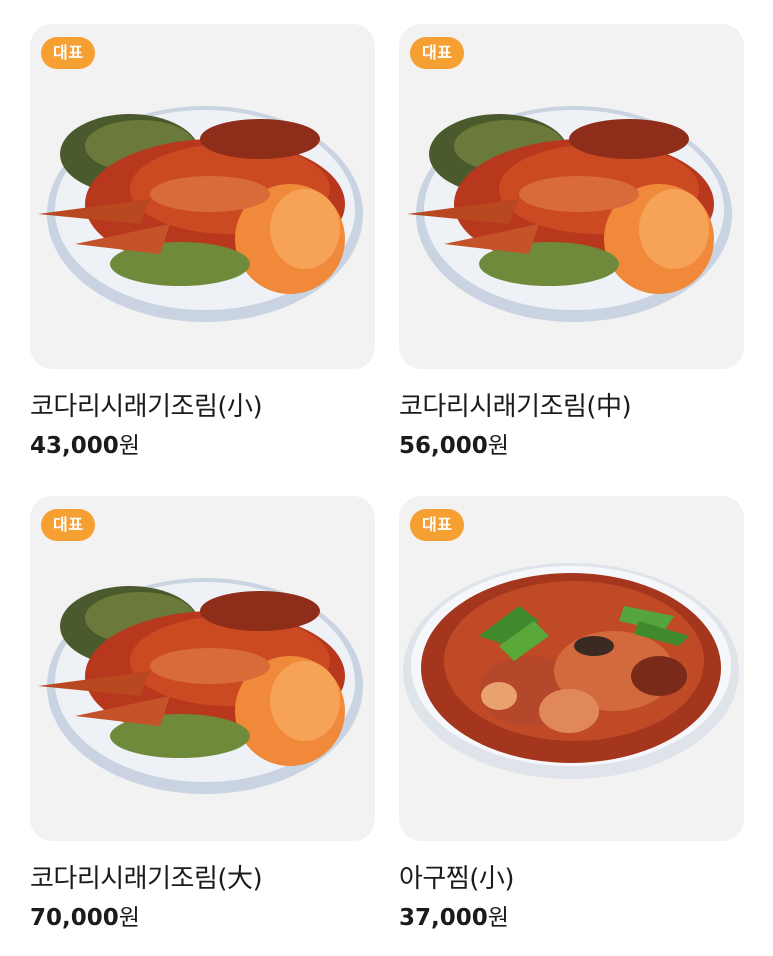 The height and width of the screenshot is (956, 773). What do you see at coordinates (515, 407) in the screenshot?
I see `menu-item-name: 코다리시래기조림(中)` at bounding box center [515, 407].